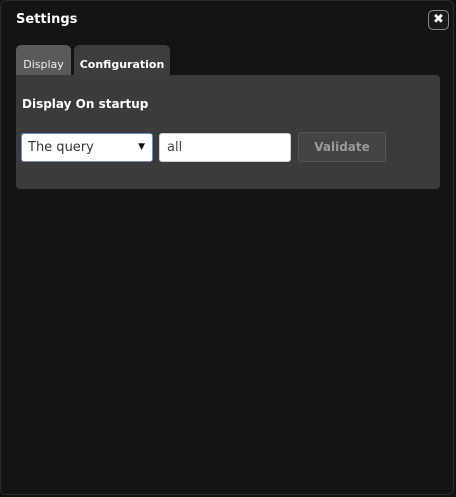  I want to click on tab-display: Display, so click(43, 60).